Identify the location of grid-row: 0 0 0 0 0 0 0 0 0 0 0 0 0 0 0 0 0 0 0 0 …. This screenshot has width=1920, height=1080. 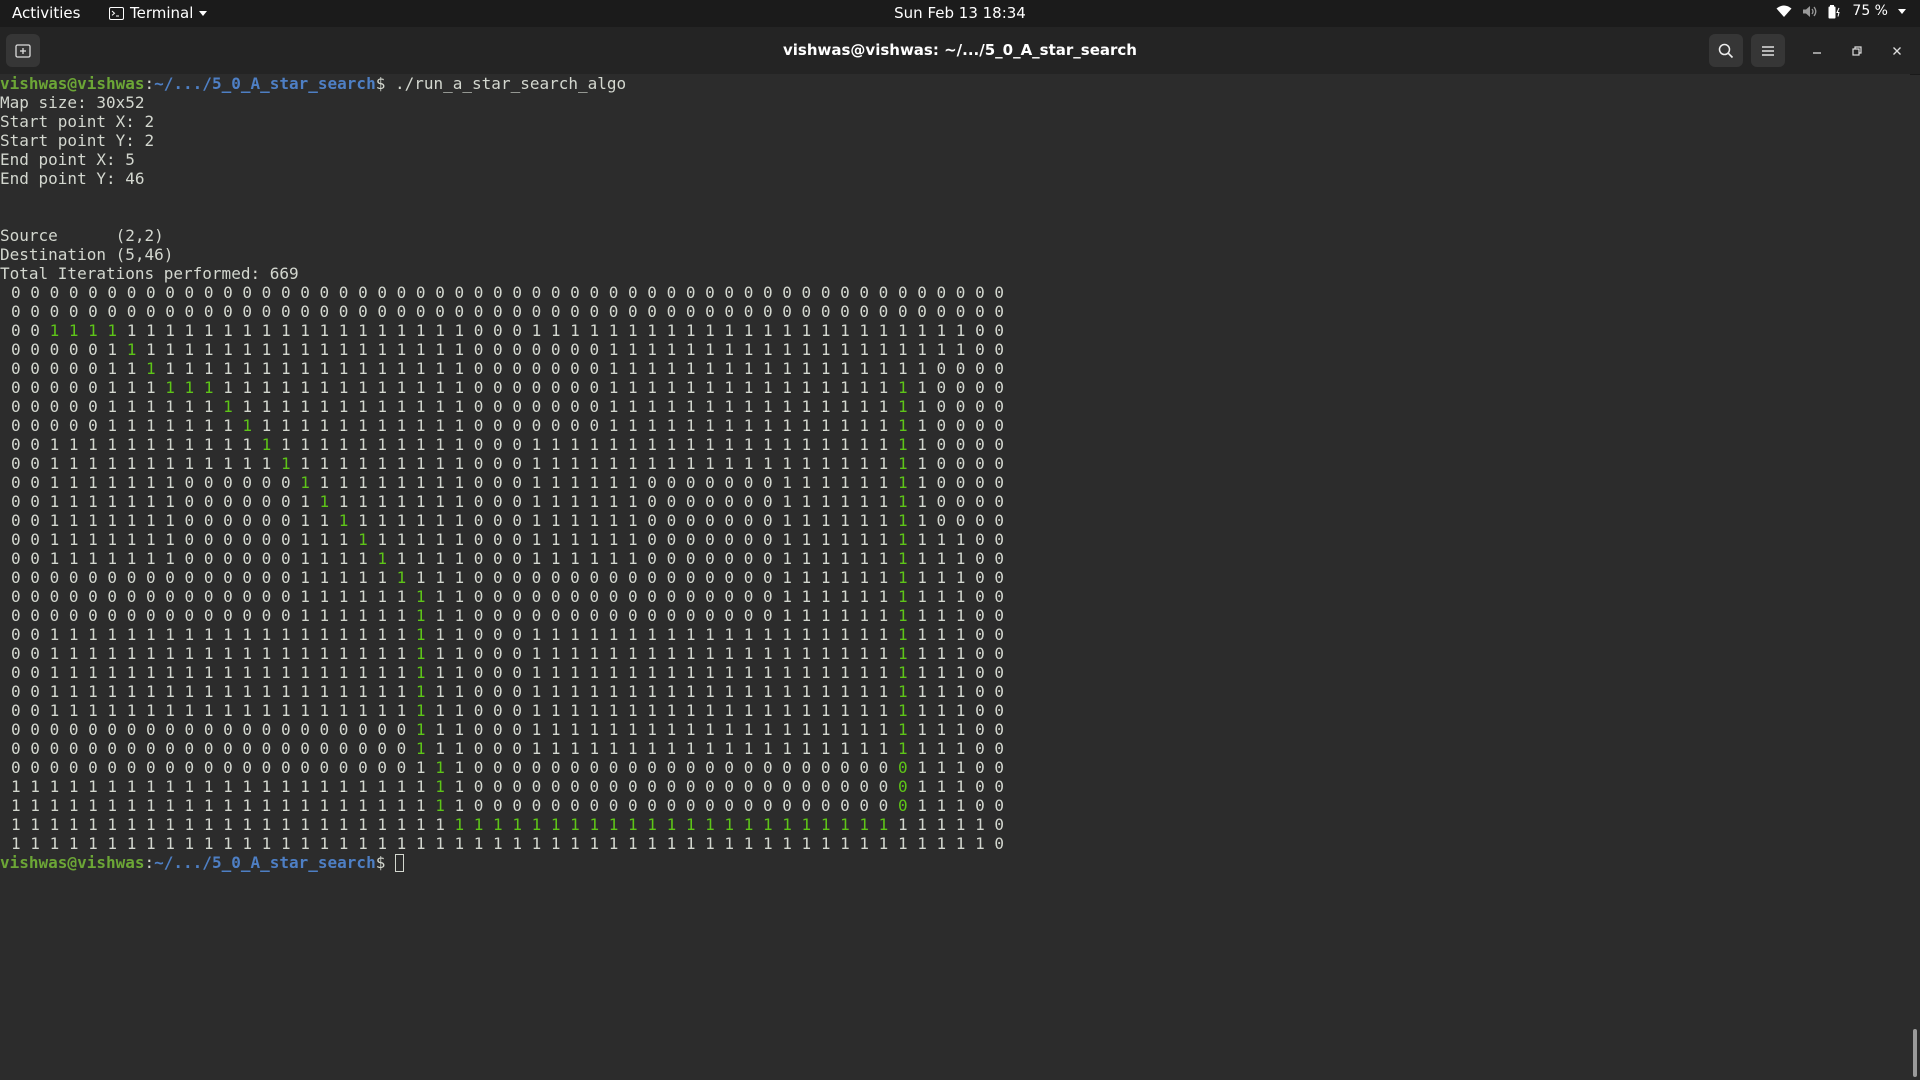
(960, 292).